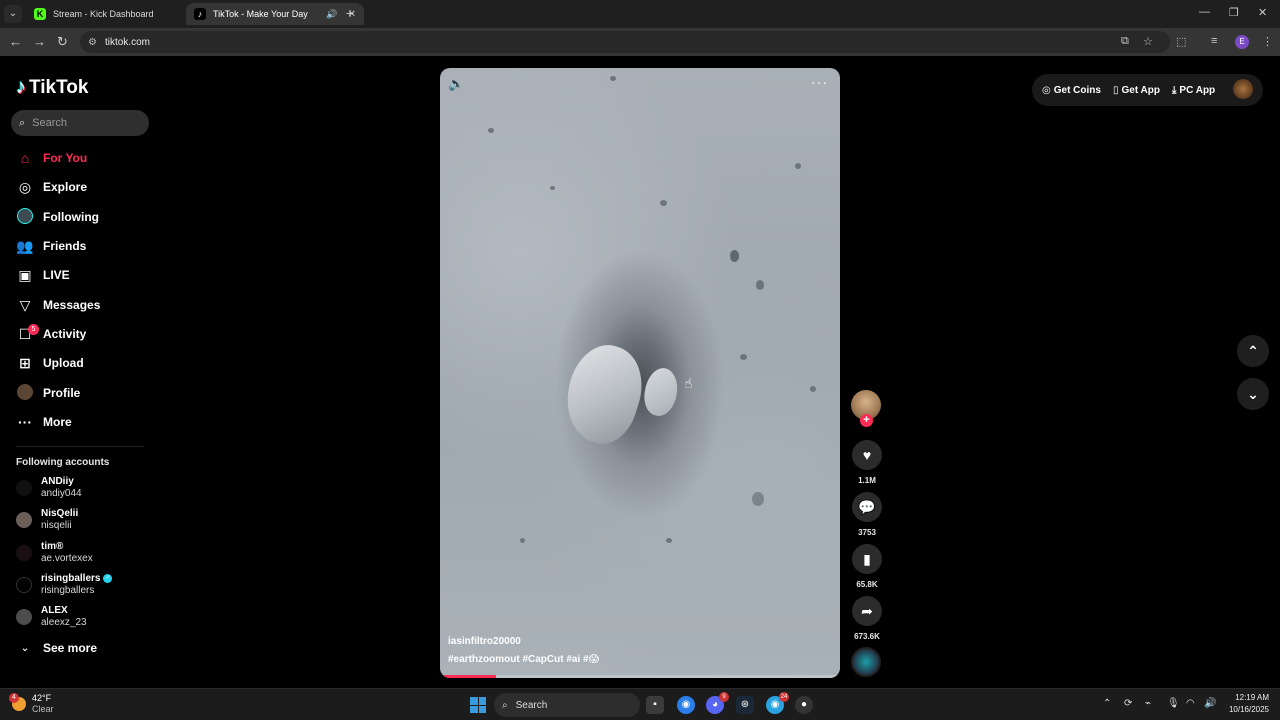  Describe the element at coordinates (15, 41) in the screenshot. I see `back-icon: ←` at that location.